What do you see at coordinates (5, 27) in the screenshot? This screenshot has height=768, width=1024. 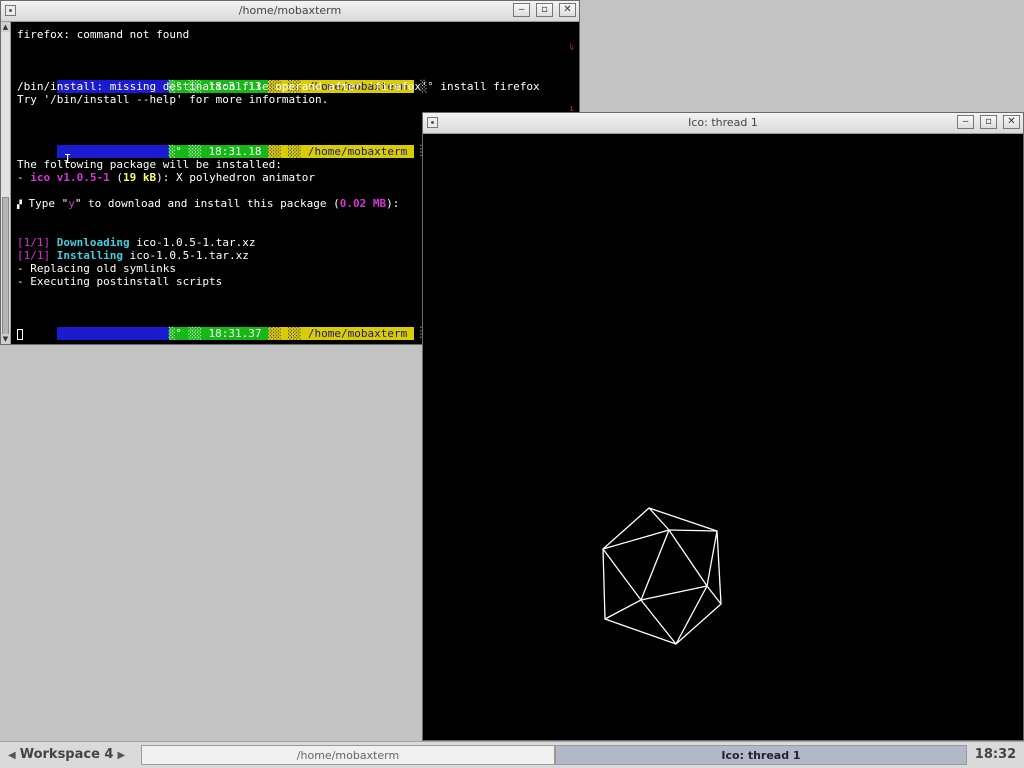 I see `scroll-up-icon: ▲` at bounding box center [5, 27].